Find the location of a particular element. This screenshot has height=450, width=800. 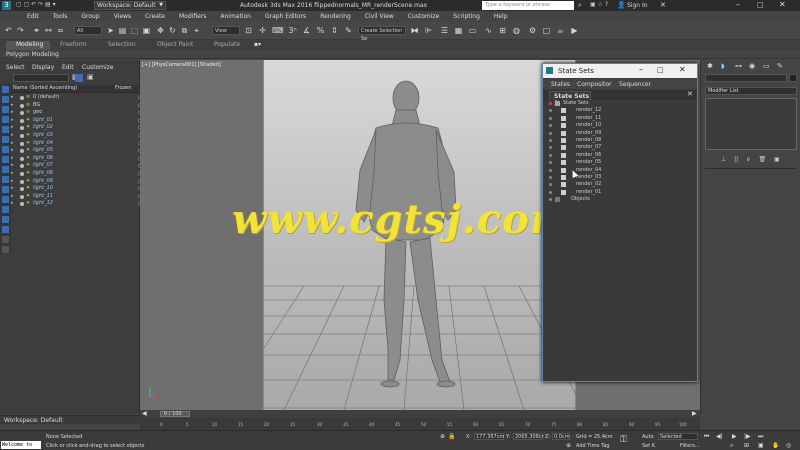

modifier-stack is located at coordinates (751, 124).